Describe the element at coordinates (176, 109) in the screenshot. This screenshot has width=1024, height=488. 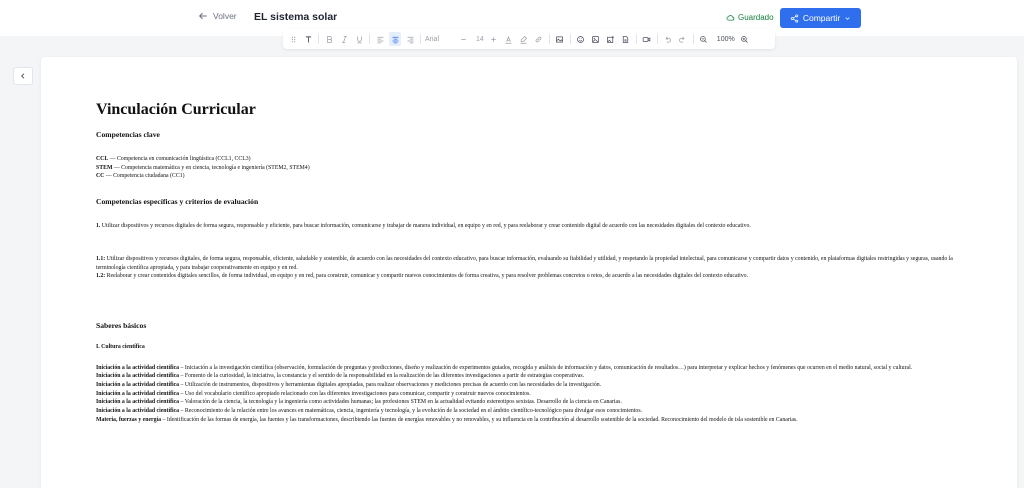
I see `document-heading: Vinculación Curricular` at that location.